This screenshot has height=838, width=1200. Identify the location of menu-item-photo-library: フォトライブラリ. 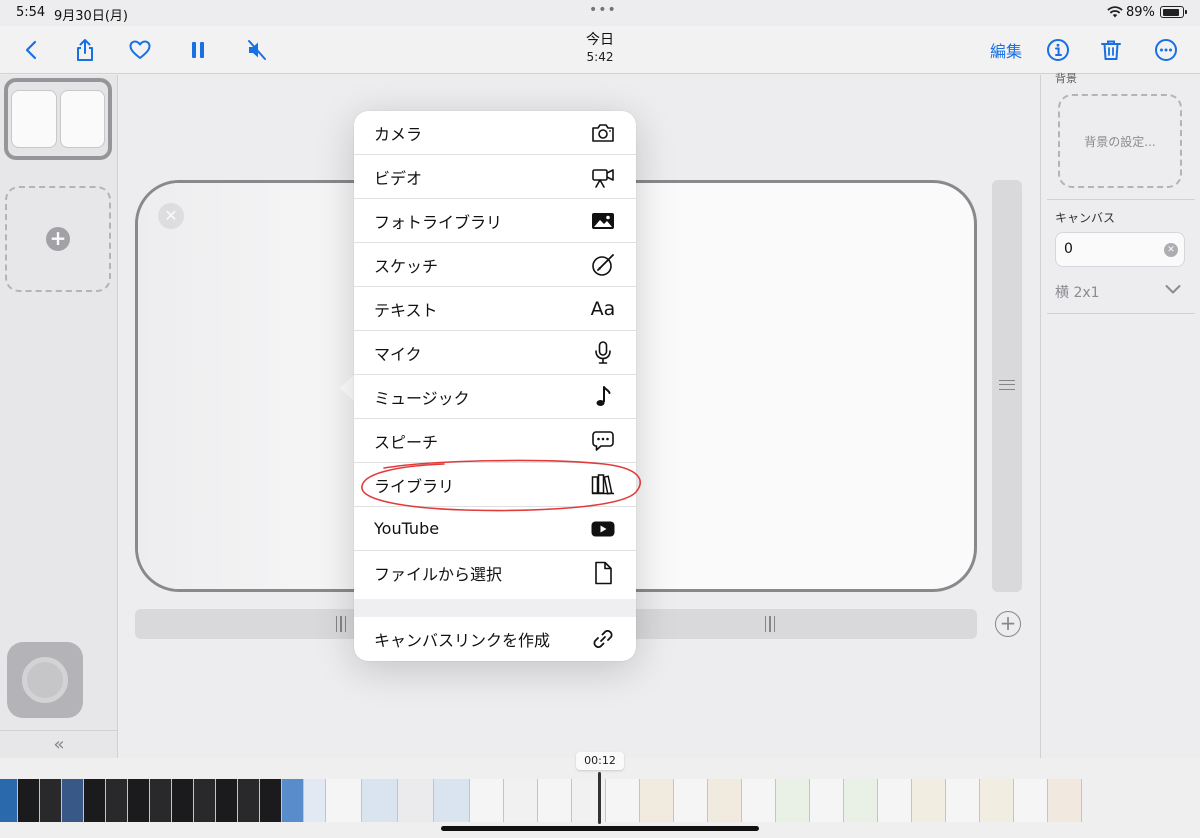
(495, 221).